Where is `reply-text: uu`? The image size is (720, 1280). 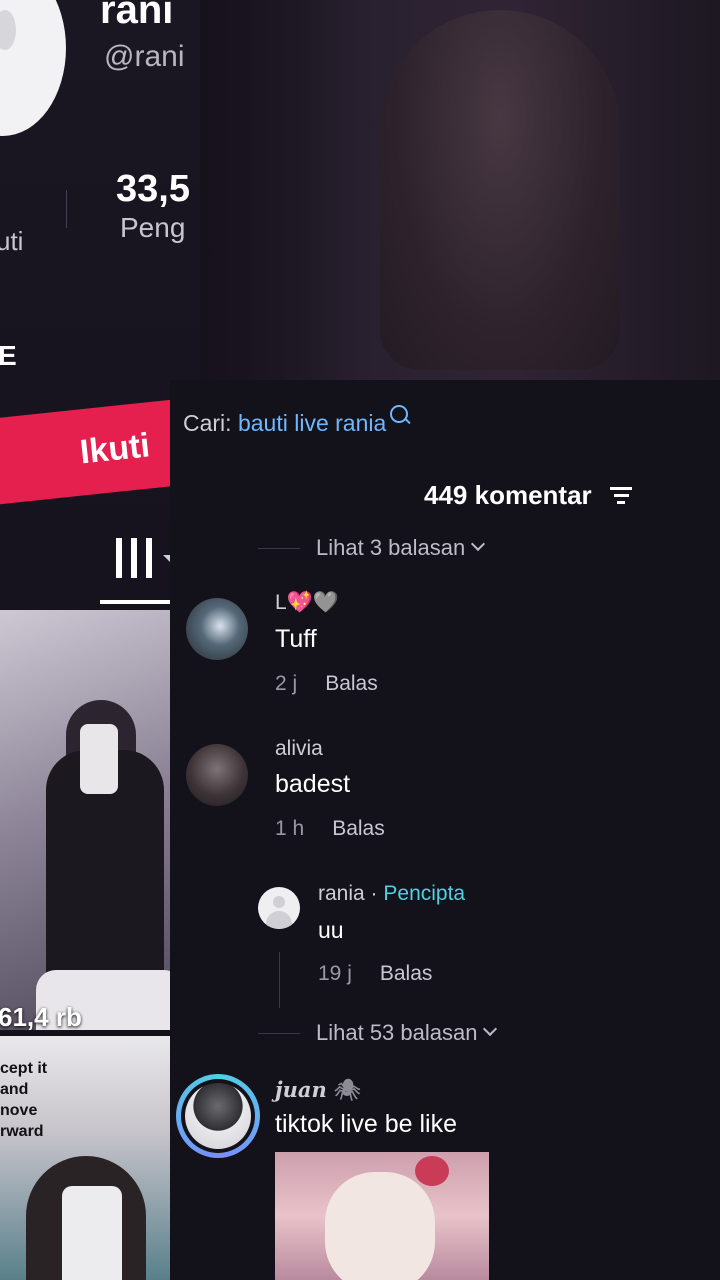
reply-text: uu is located at coordinates (331, 930).